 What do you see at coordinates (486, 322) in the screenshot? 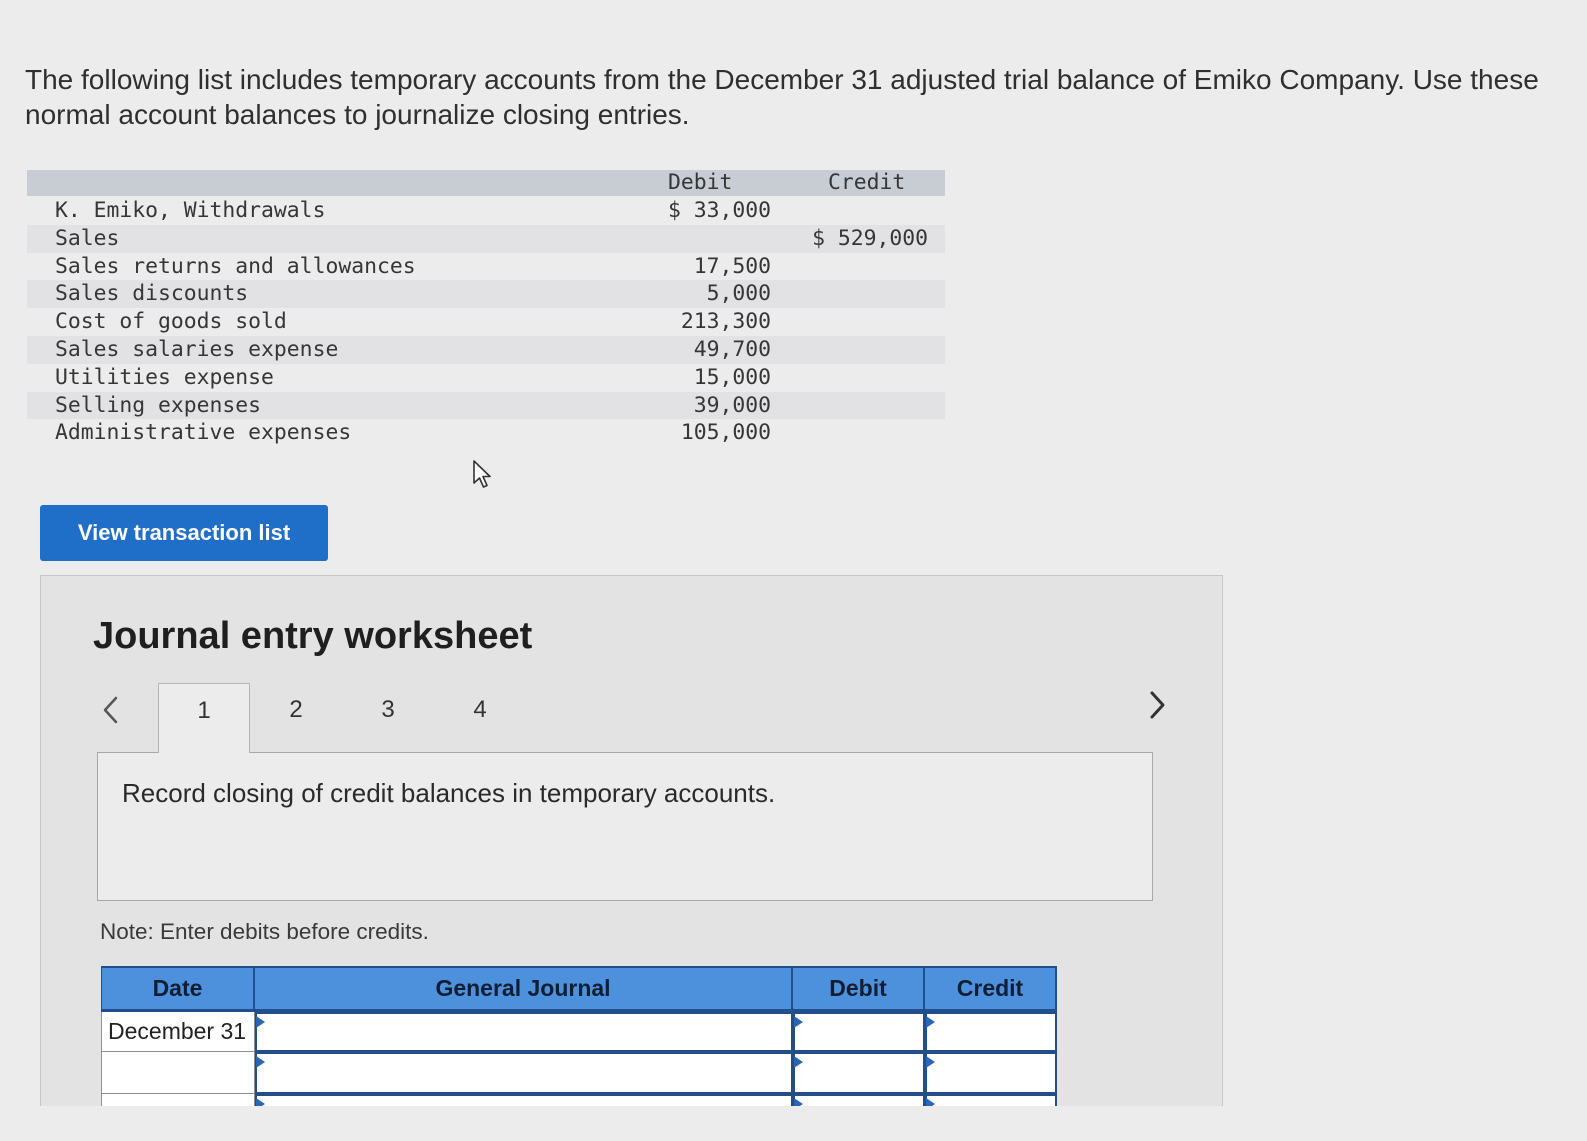
I see `trial-balance-row: Cost of goods sold 213,300` at bounding box center [486, 322].